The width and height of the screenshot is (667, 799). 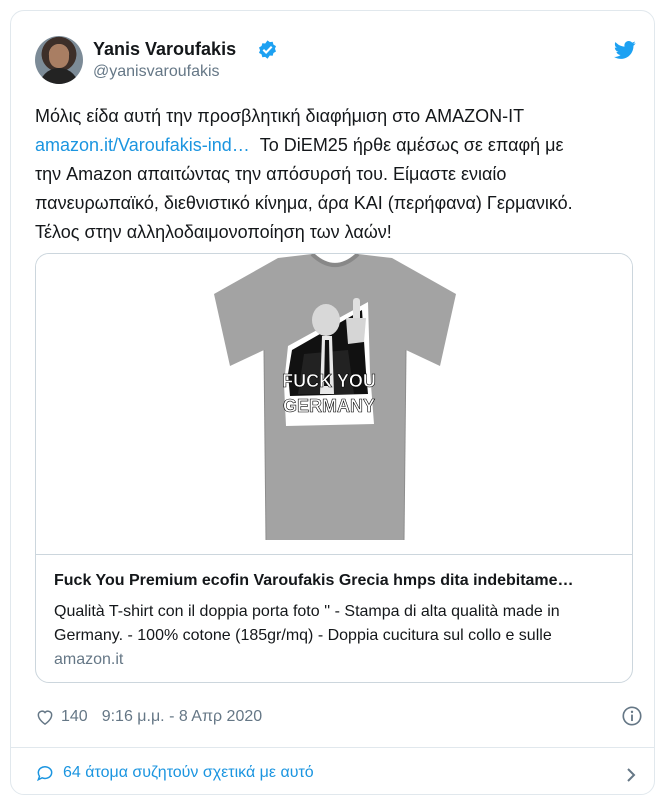 I want to click on shirt-text-2: GERMANY, so click(x=329, y=406).